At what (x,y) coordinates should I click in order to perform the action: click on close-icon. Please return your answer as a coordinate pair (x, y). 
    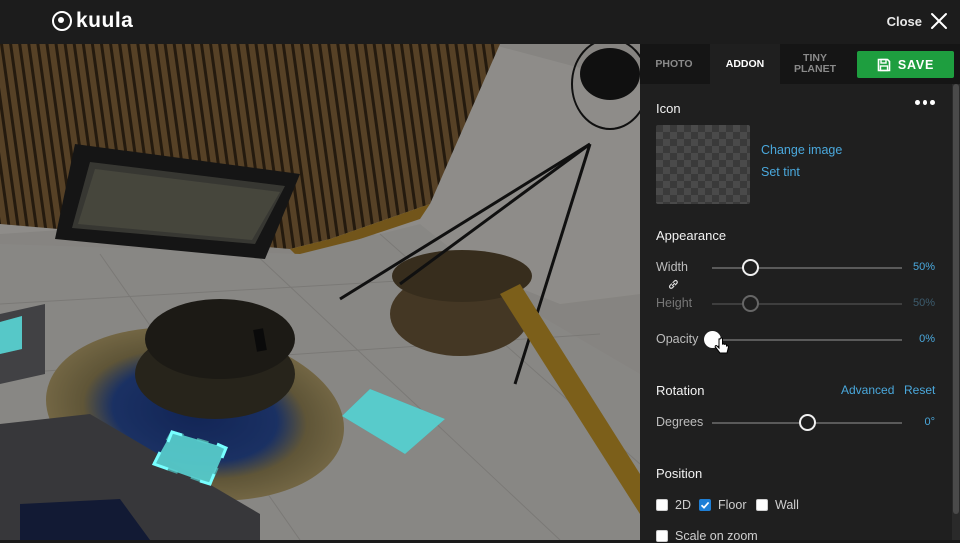
    Looking at the image, I should click on (939, 21).